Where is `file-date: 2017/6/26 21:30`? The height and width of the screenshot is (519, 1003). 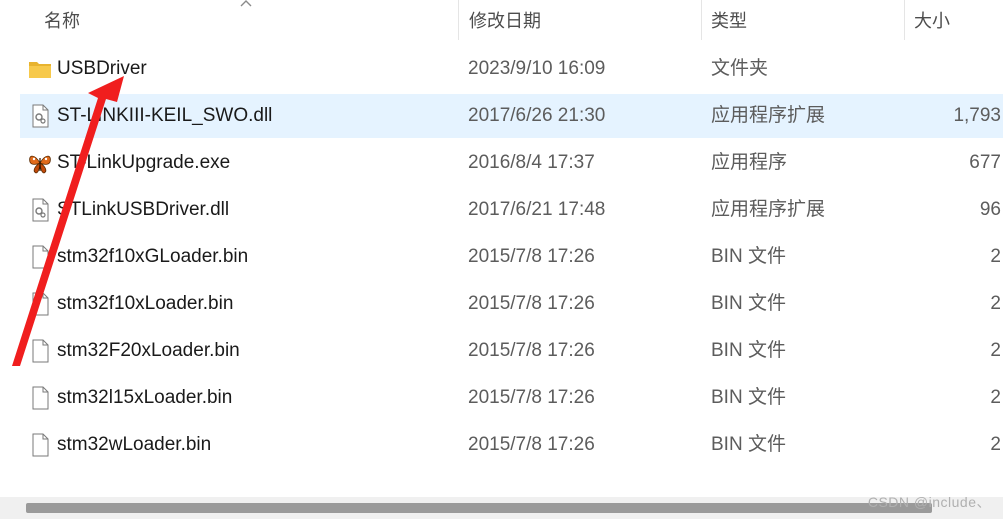
file-date: 2017/6/26 21:30 is located at coordinates (537, 115).